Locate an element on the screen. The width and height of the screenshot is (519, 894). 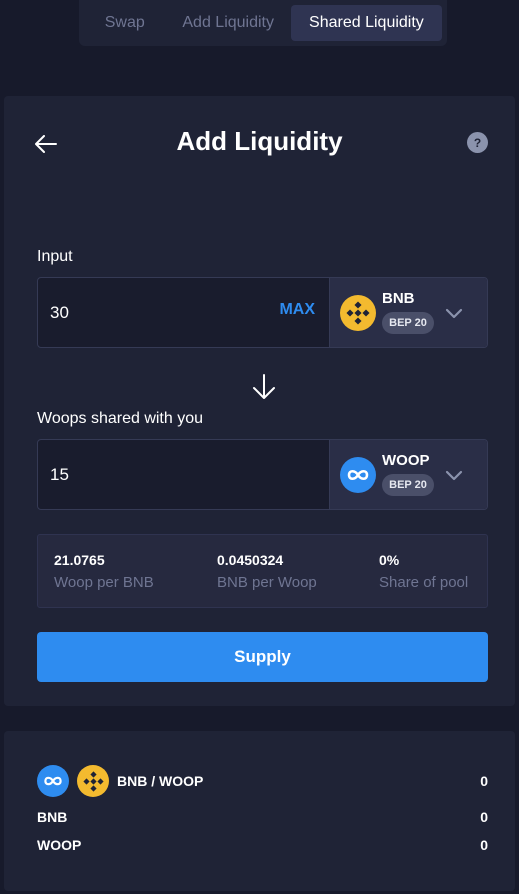
page-title: Add Liquidity is located at coordinates (259, 141).